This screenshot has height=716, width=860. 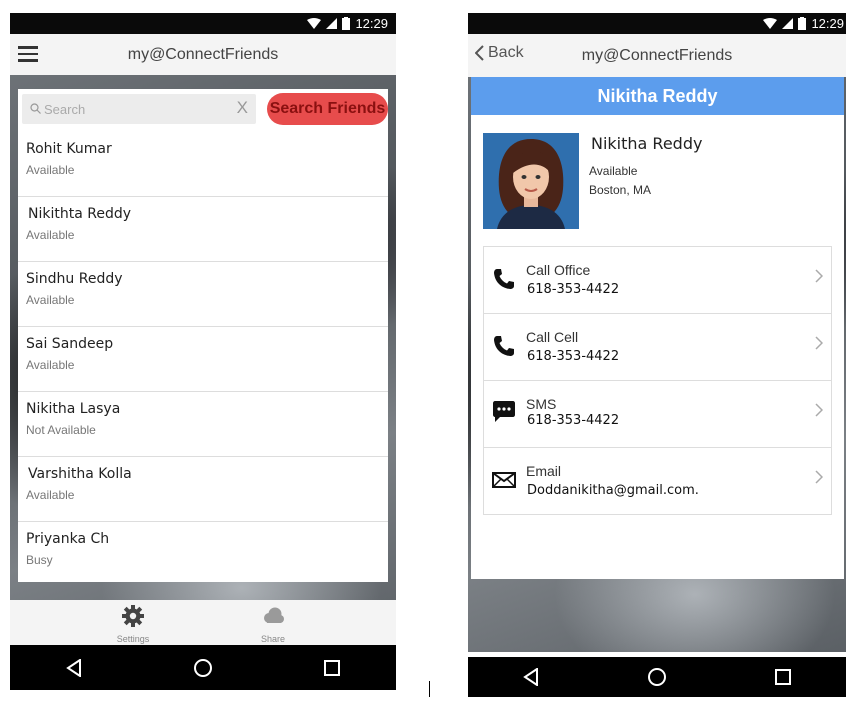 What do you see at coordinates (657, 414) in the screenshot?
I see `sms-row: SMS 618-353-4422` at bounding box center [657, 414].